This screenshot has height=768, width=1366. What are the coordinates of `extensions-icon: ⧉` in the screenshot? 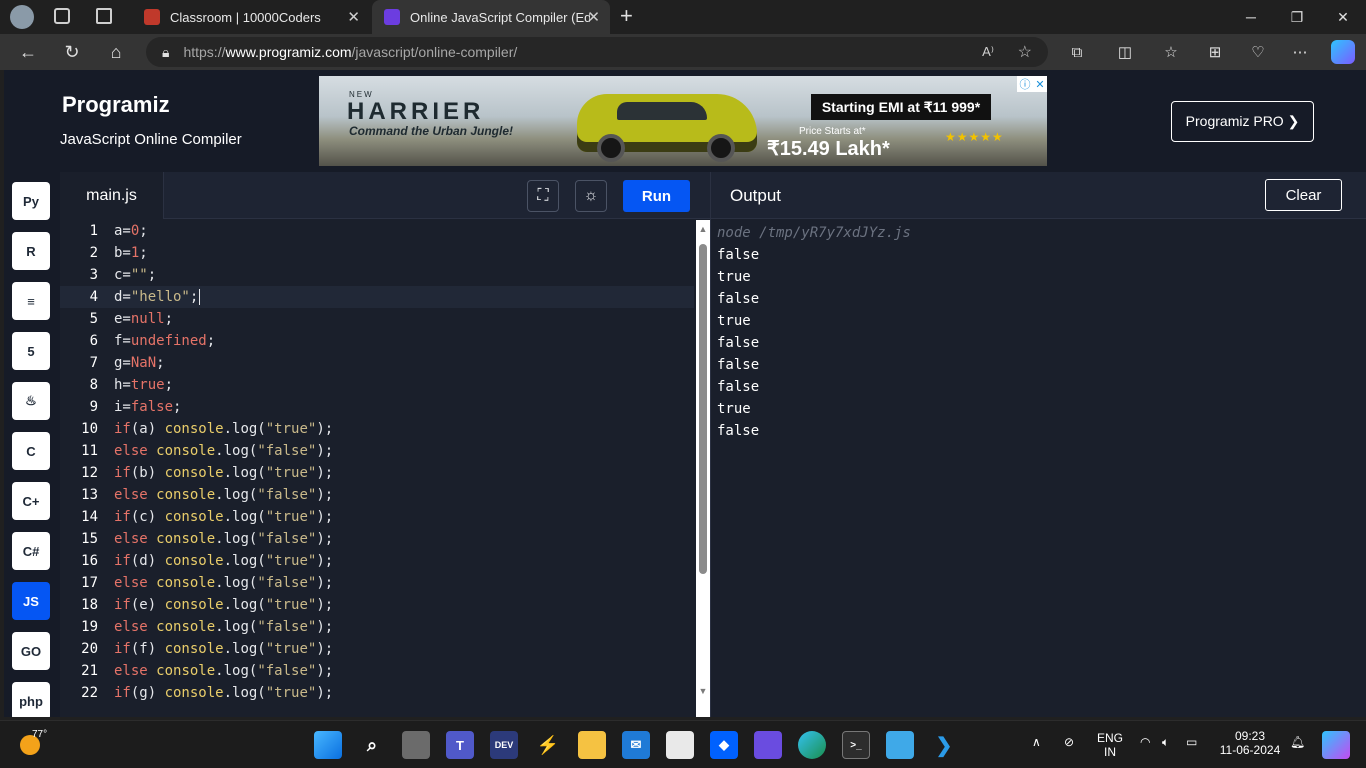 It's located at (1077, 52).